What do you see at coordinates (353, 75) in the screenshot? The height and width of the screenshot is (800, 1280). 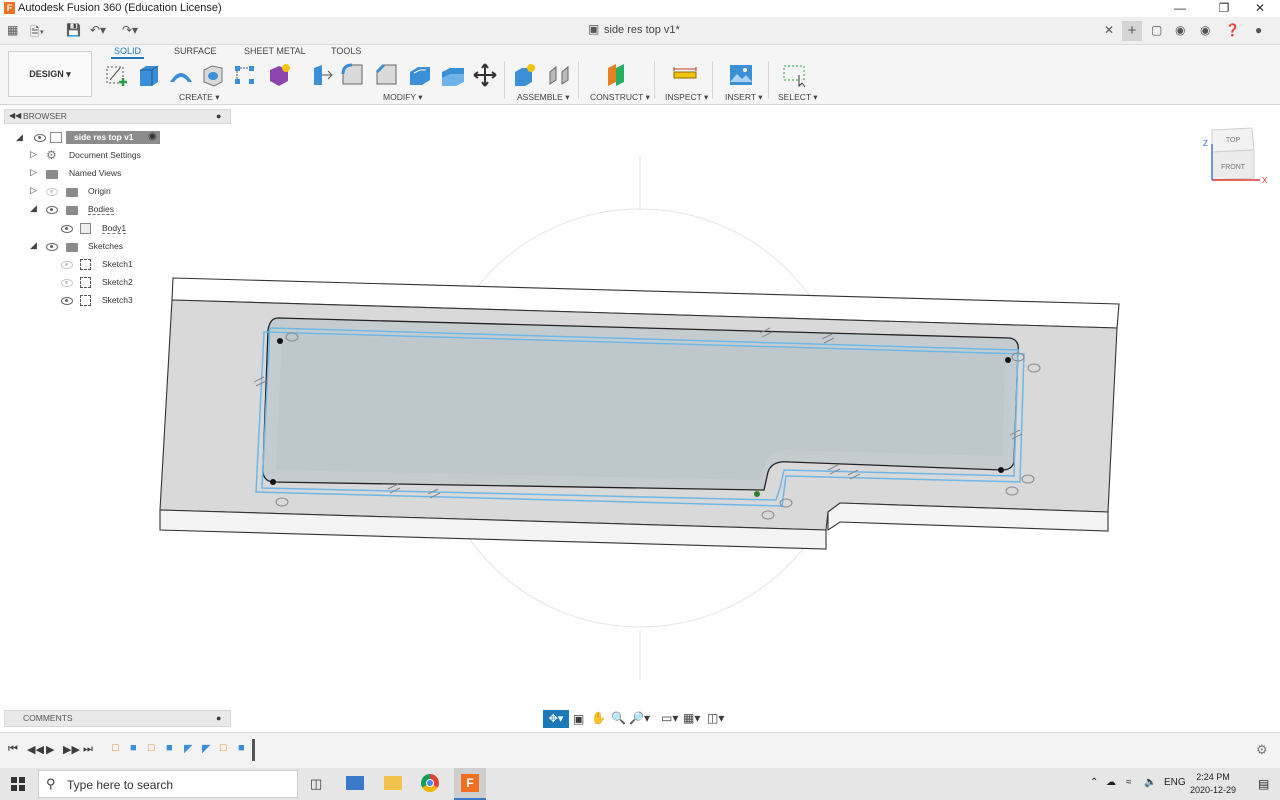 I see `fillet-icon` at bounding box center [353, 75].